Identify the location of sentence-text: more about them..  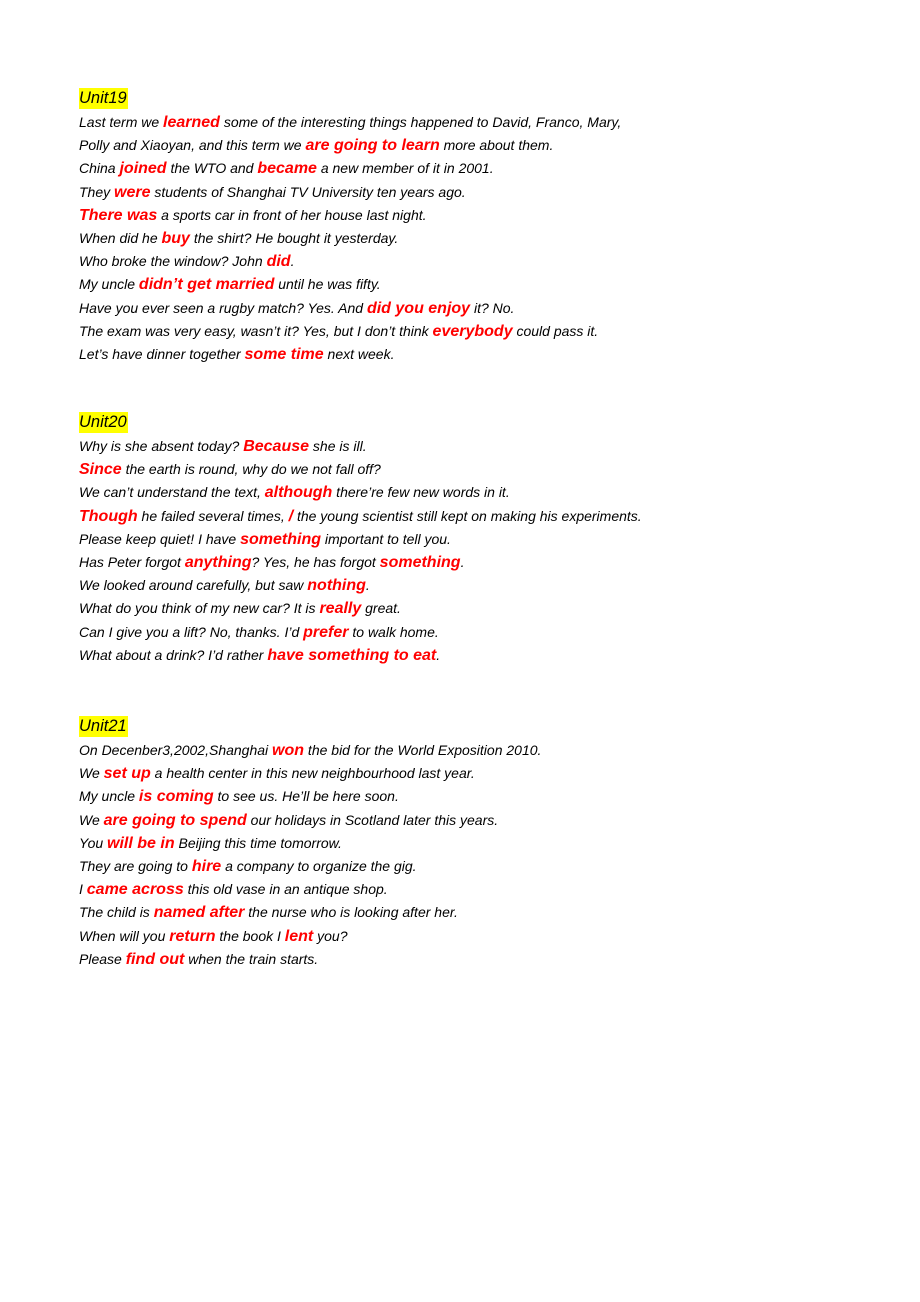
(496, 145).